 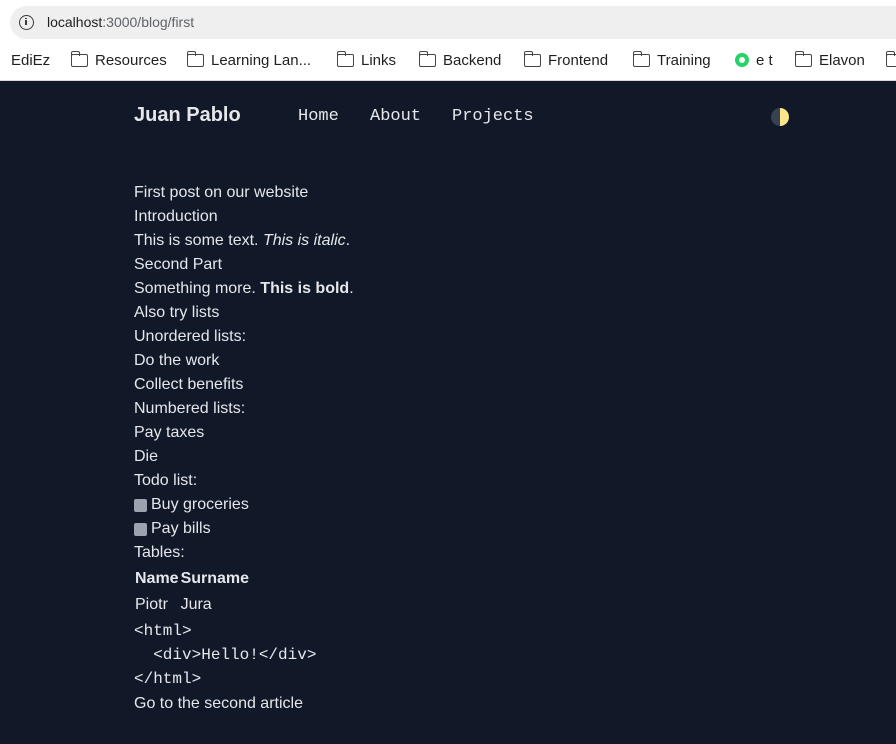 I want to click on intro-paragraph: This is some text. This is italic., so click(x=434, y=241).